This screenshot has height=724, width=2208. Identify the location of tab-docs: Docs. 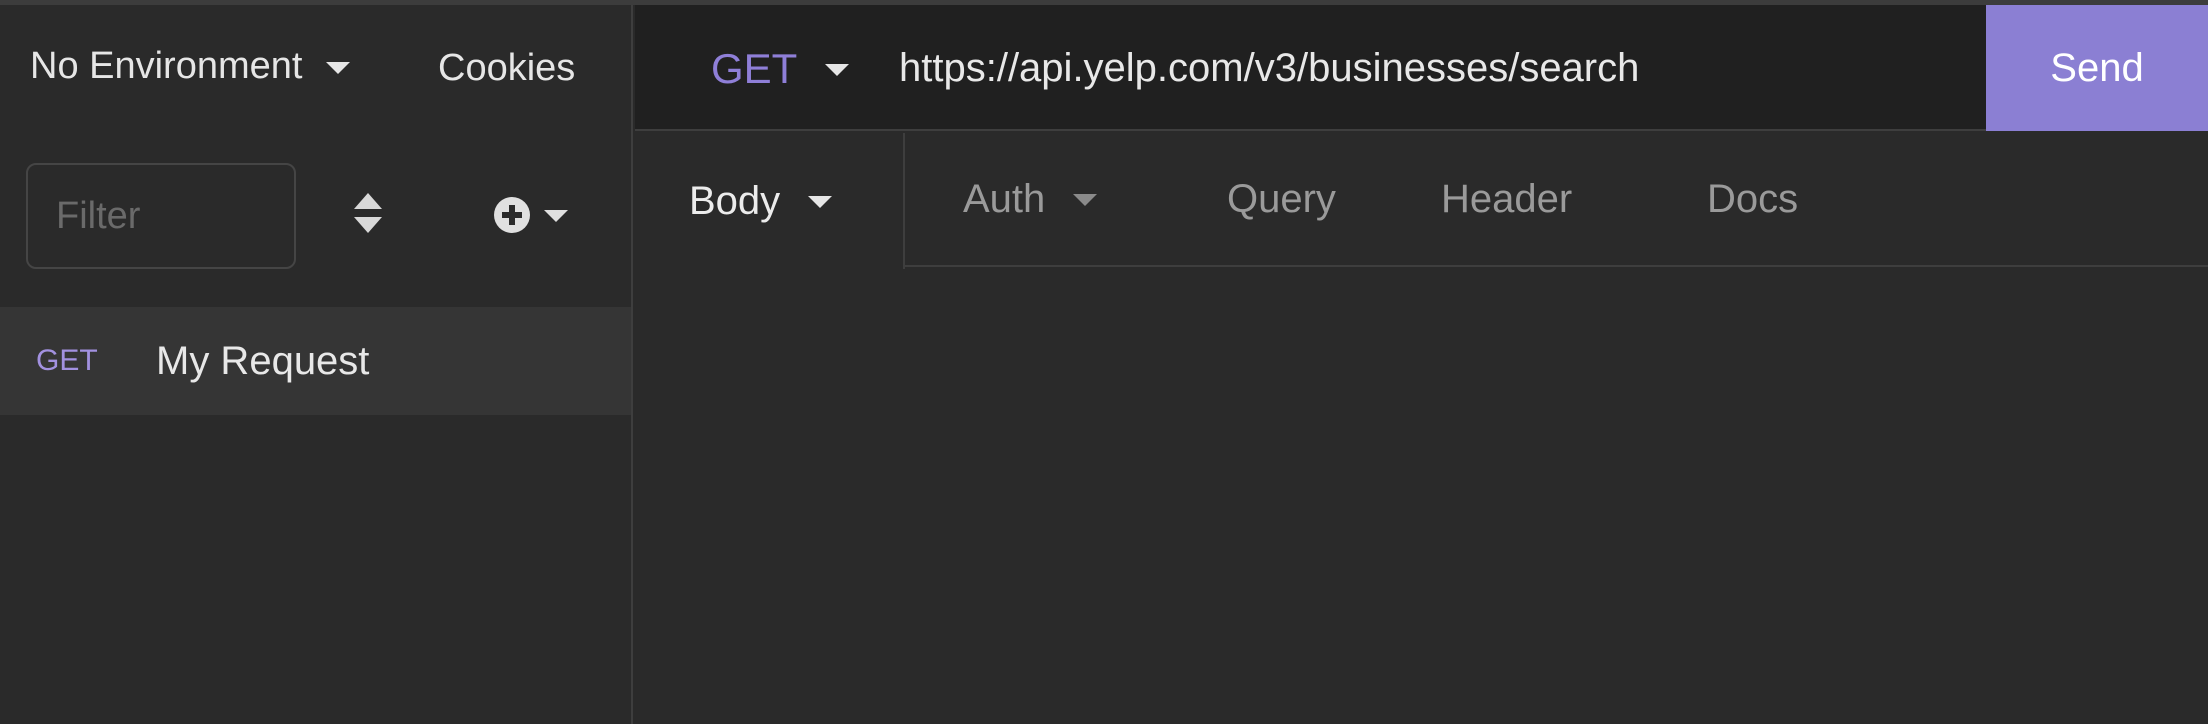
(1757, 200).